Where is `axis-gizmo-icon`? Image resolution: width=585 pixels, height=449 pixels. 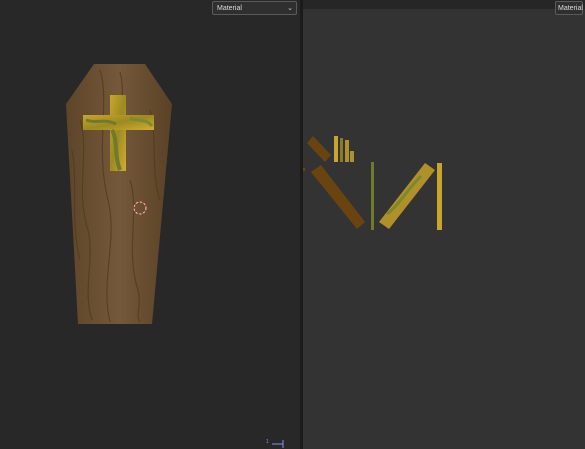 axis-gizmo-icon is located at coordinates (278, 444).